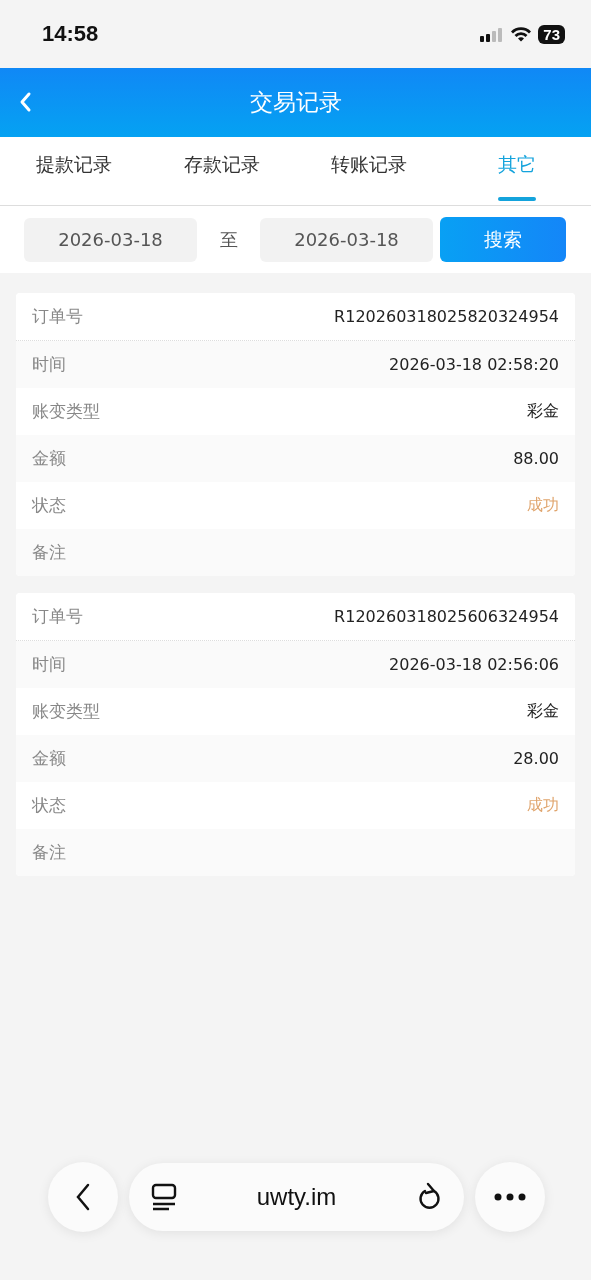  I want to click on page-title: 交易记录, so click(295, 102).